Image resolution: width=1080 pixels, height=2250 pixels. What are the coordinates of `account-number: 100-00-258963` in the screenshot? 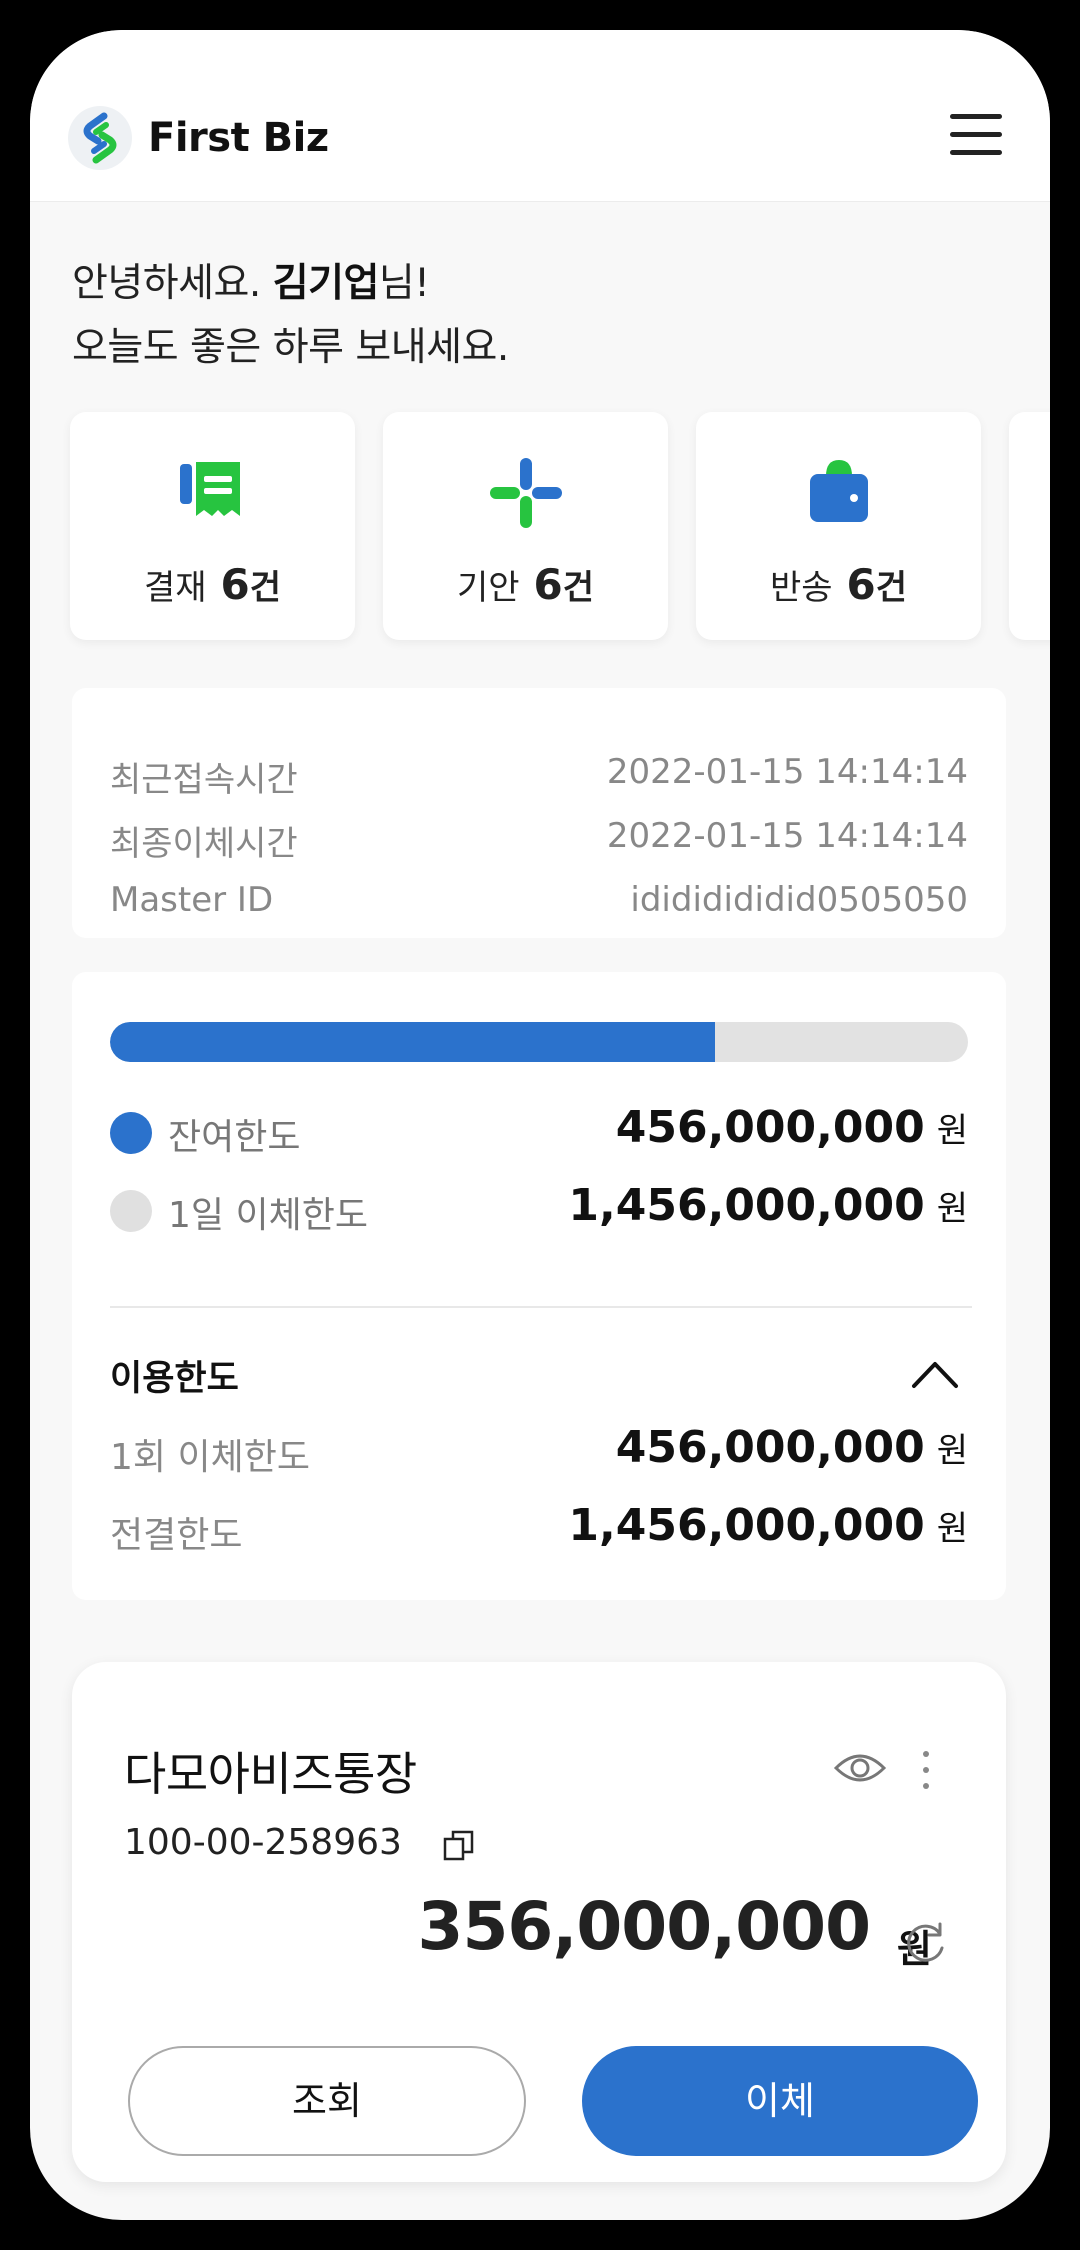 It's located at (263, 1842).